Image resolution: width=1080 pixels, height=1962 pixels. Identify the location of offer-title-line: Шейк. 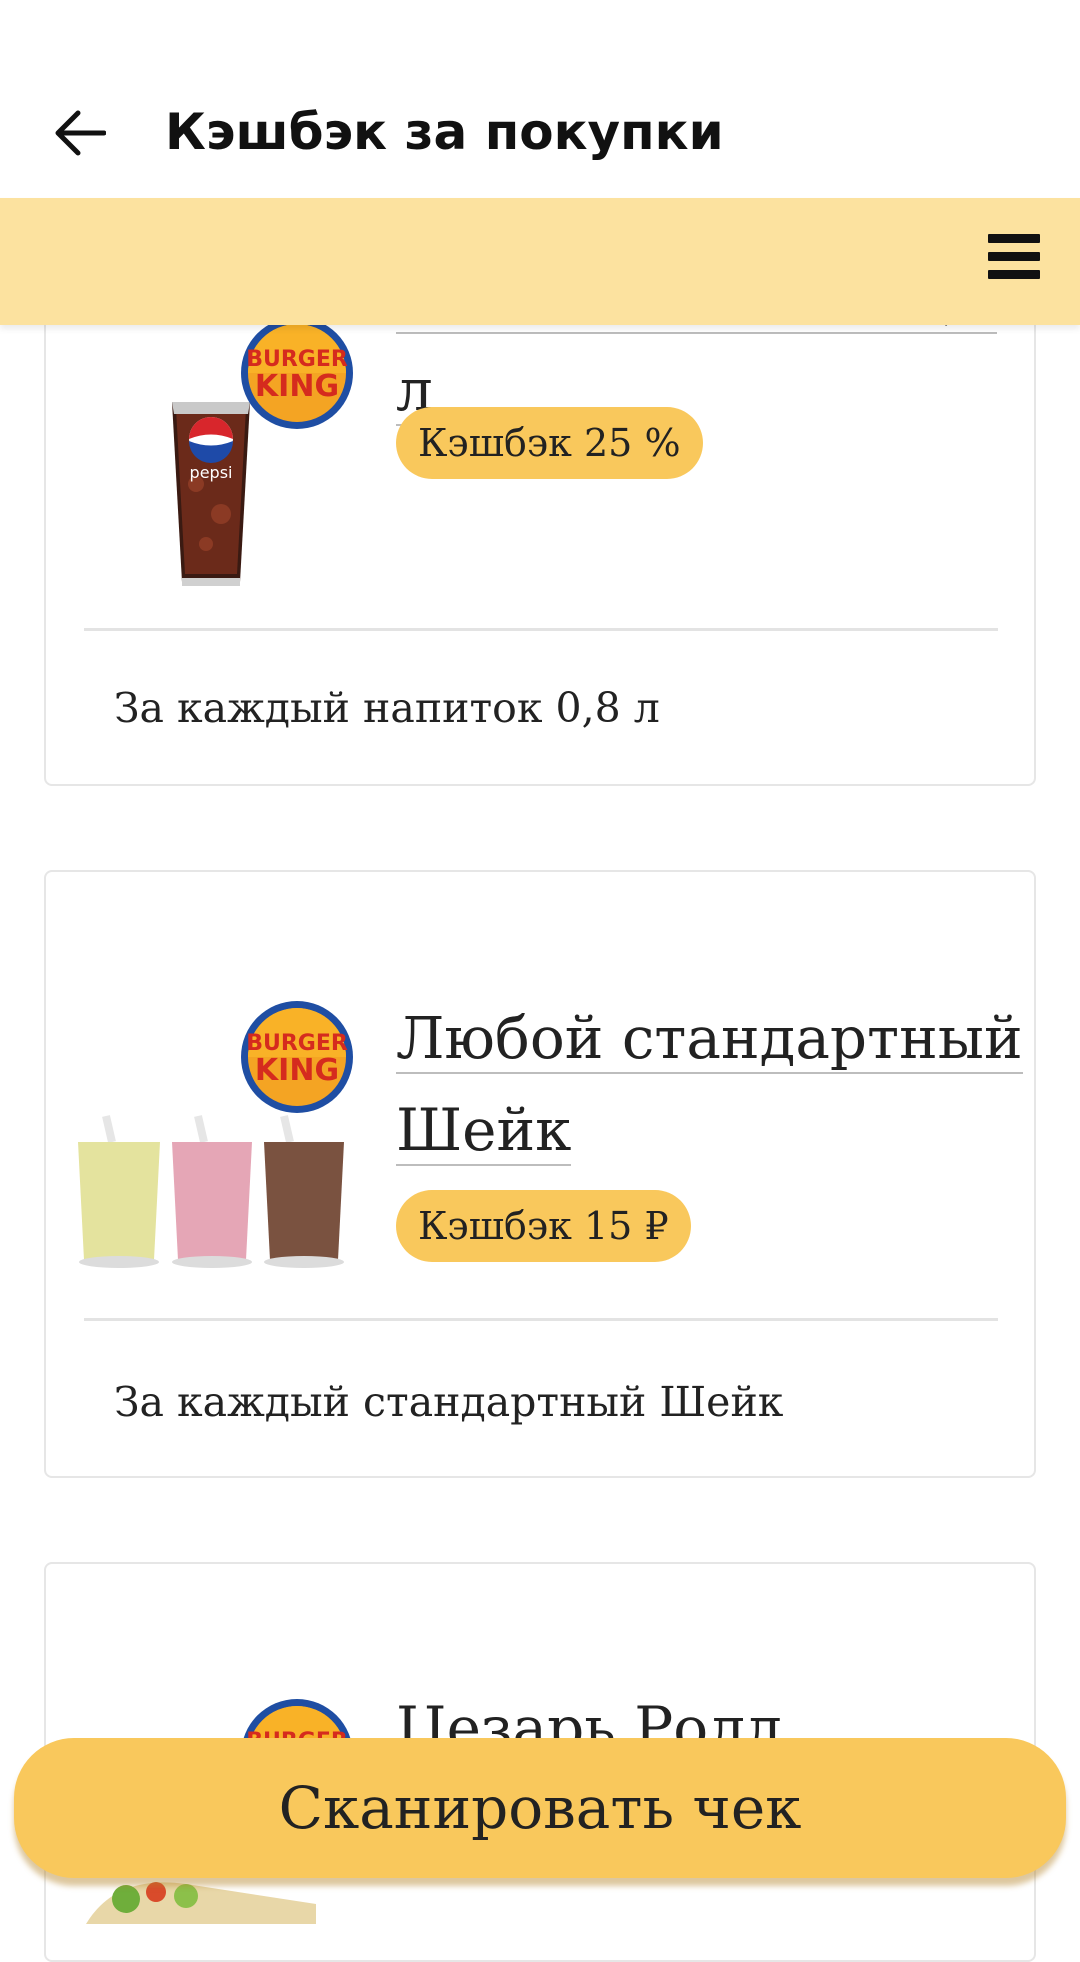
(484, 1131).